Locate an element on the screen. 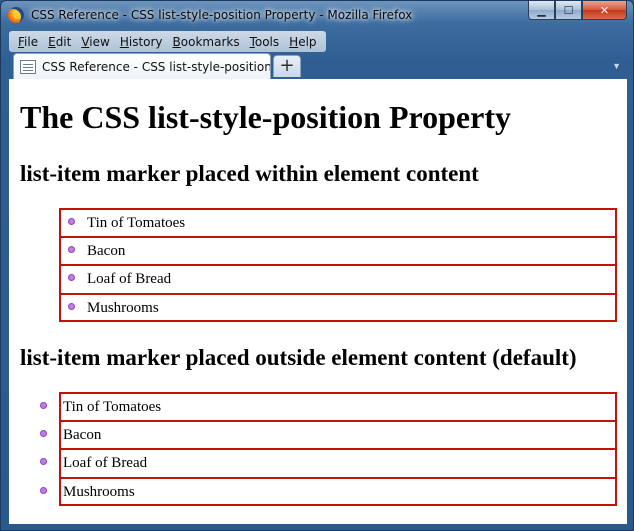 The width and height of the screenshot is (634, 531). firefox-logo-icon is located at coordinates (16, 15).